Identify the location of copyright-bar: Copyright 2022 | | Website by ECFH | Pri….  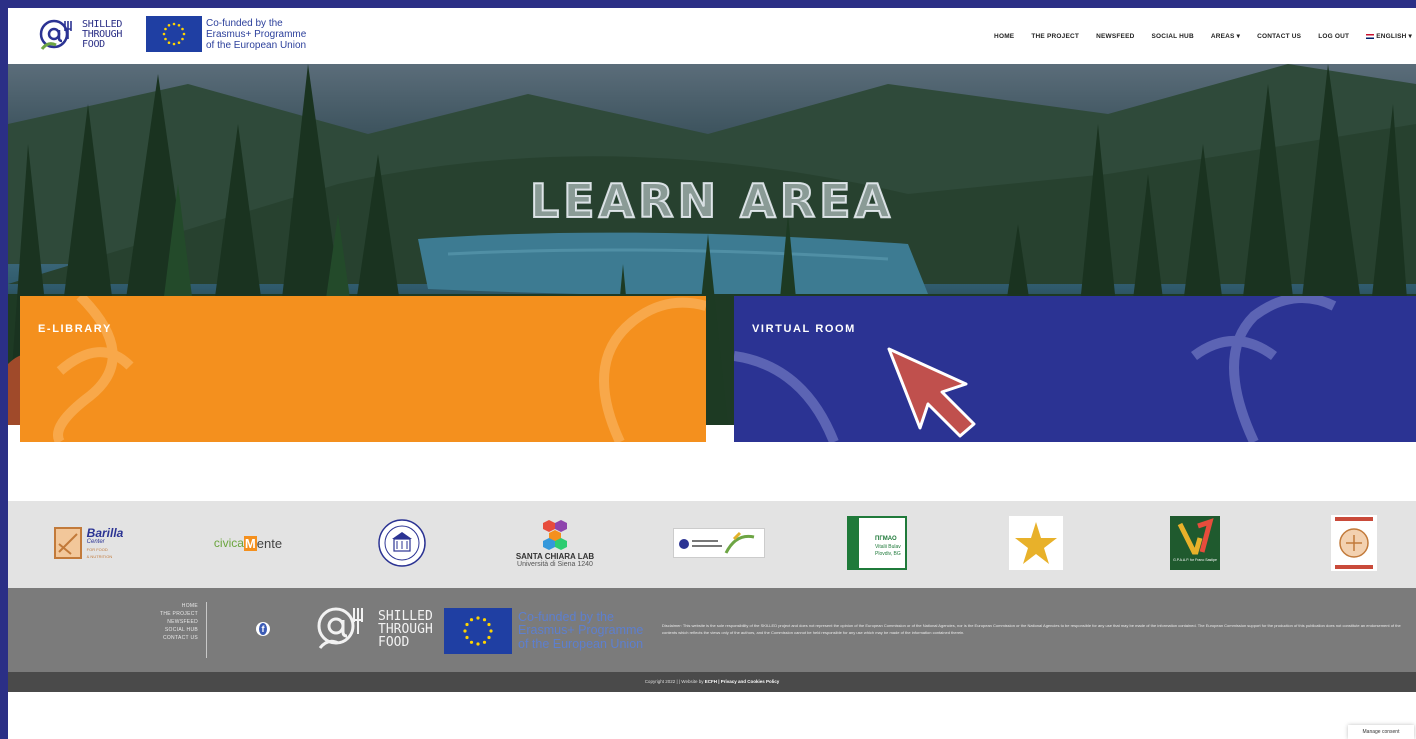
(712, 682).